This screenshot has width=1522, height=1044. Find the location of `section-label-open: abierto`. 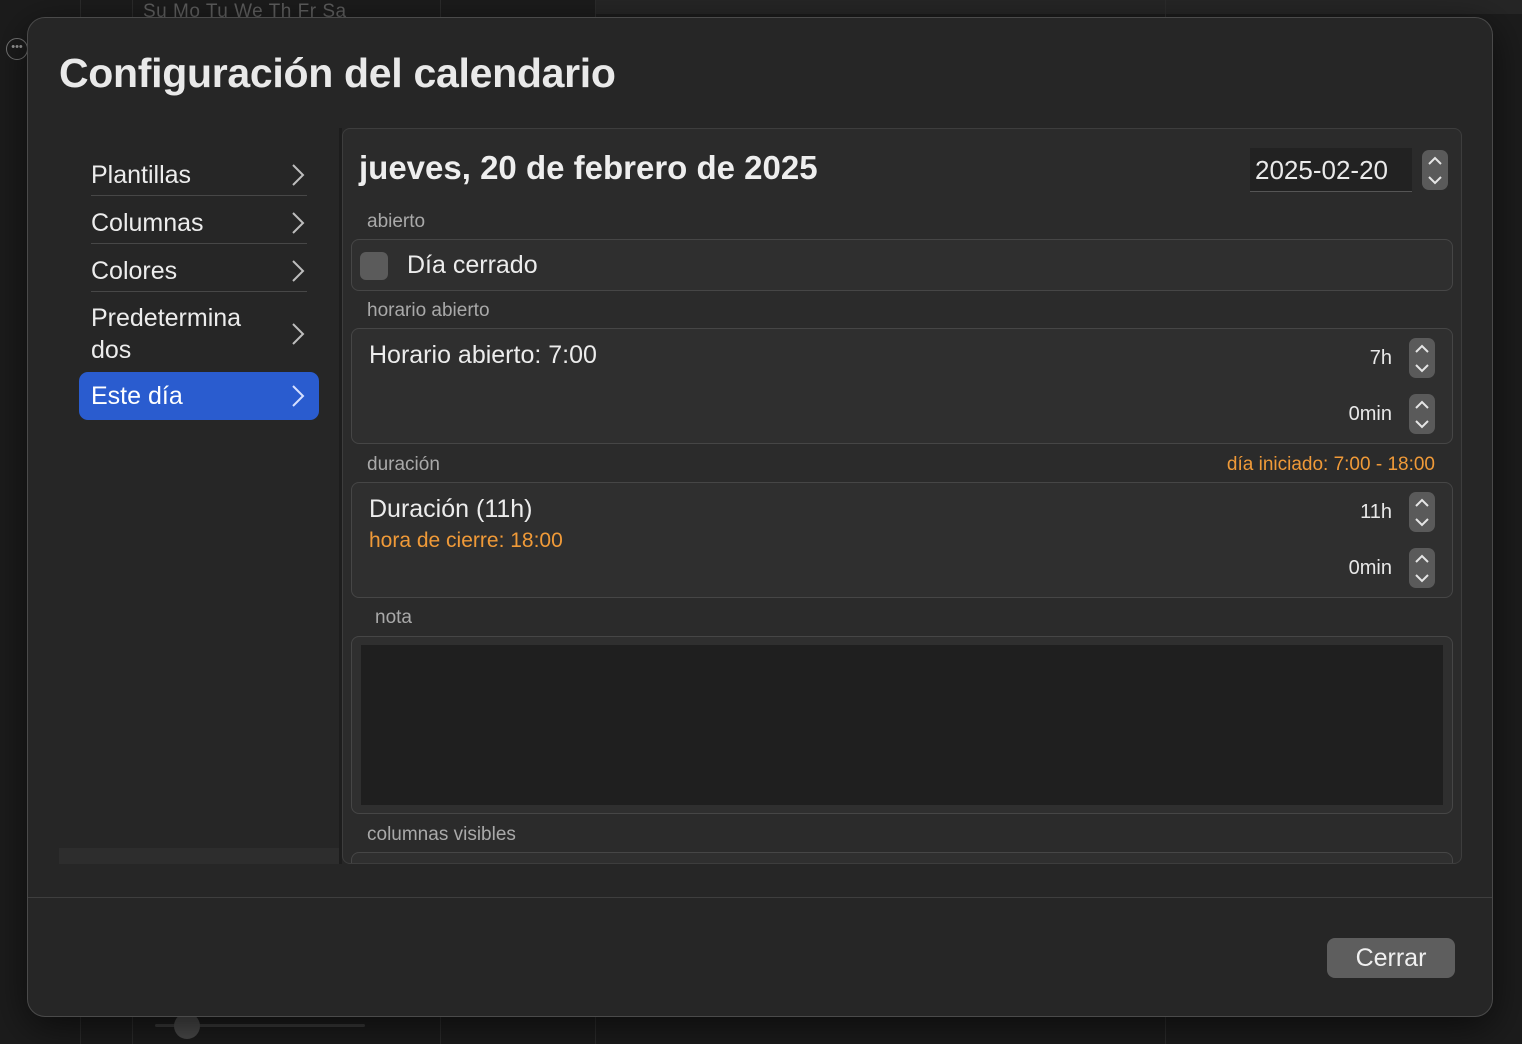

section-label-open: abierto is located at coordinates (396, 221).